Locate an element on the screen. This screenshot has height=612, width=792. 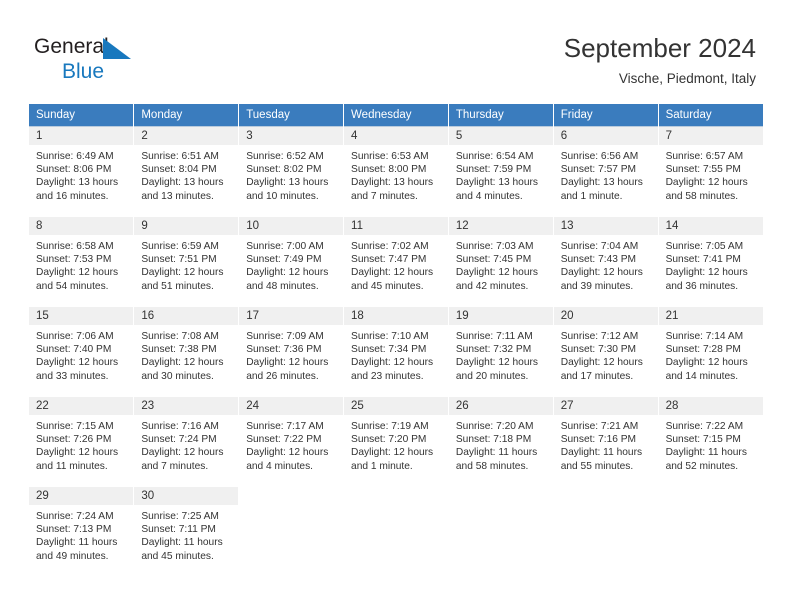
general-blue-logo: General Blue is located at coordinates (154, 61).